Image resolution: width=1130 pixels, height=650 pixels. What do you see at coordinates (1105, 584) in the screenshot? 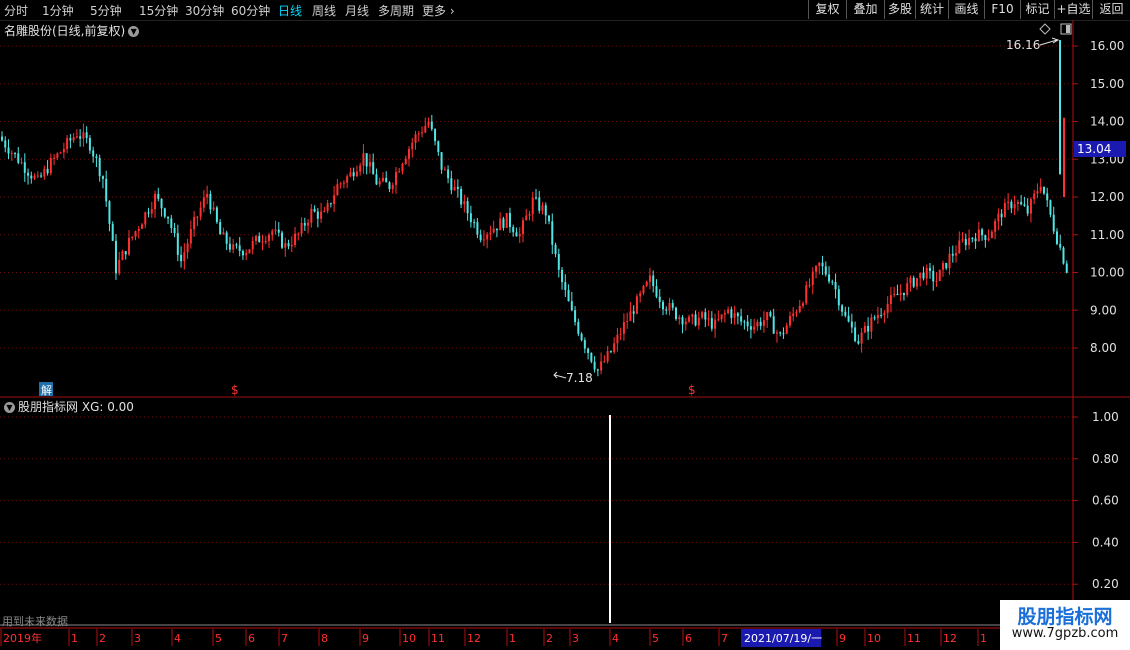
I see `sub-y-tick-label: 0.20` at bounding box center [1105, 584].